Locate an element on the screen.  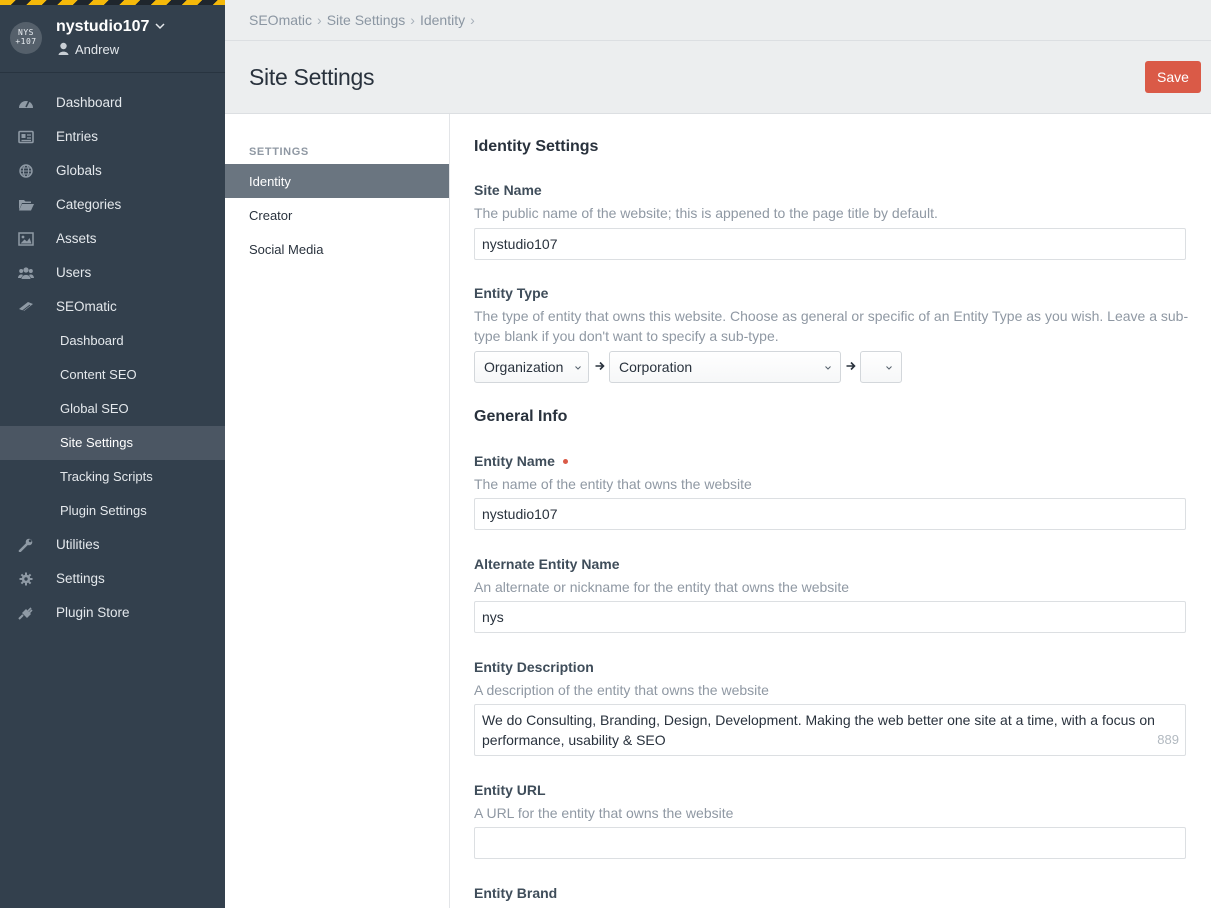
subnav-item-plugin-settings: Plugin Settings is located at coordinates (112, 511).